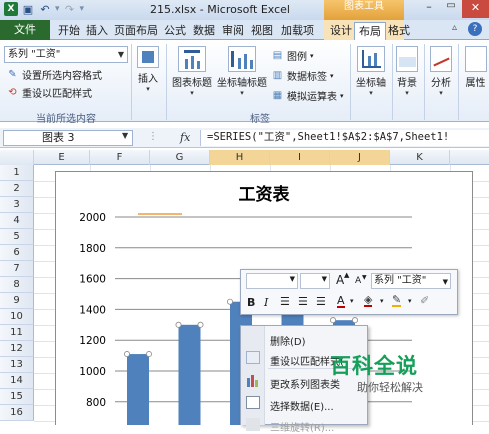  What do you see at coordinates (397, 300) in the screenshot?
I see `shape-outline-icon: ✎` at bounding box center [397, 300].